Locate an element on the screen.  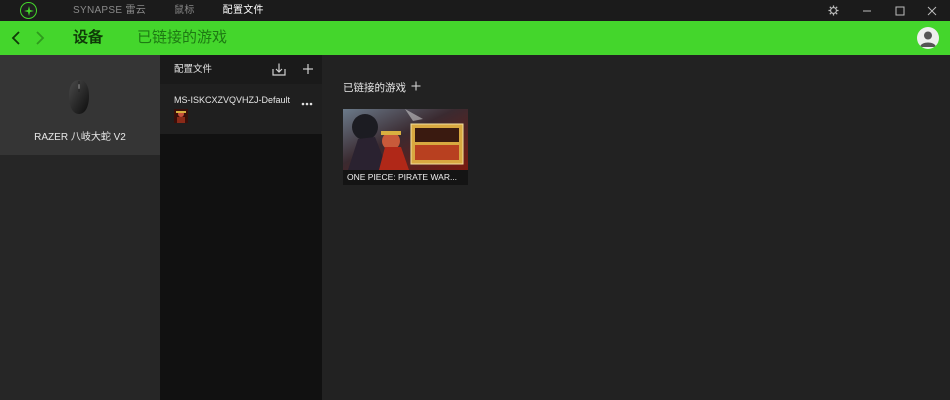
nav-mouse: 鼠标 is located at coordinates (184, 10).